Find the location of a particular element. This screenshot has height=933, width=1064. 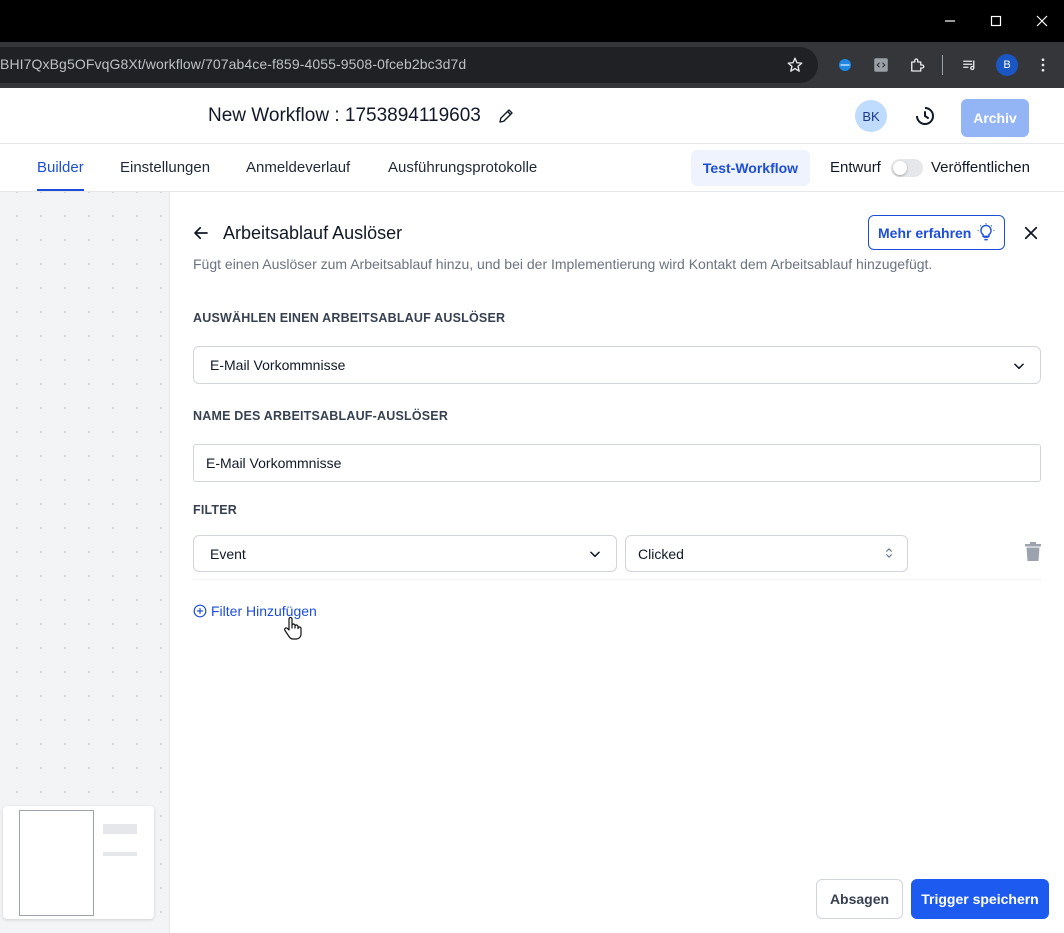

archive-button: Archiv is located at coordinates (995, 118).